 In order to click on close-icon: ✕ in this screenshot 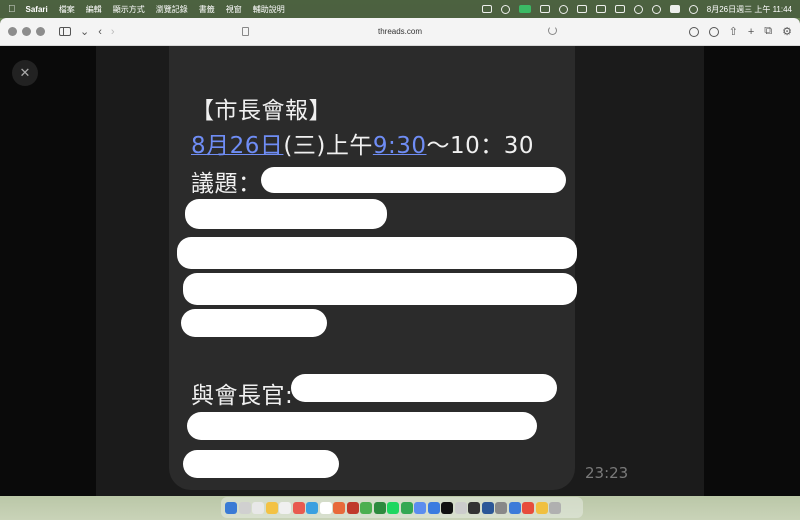, I will do `click(25, 72)`.